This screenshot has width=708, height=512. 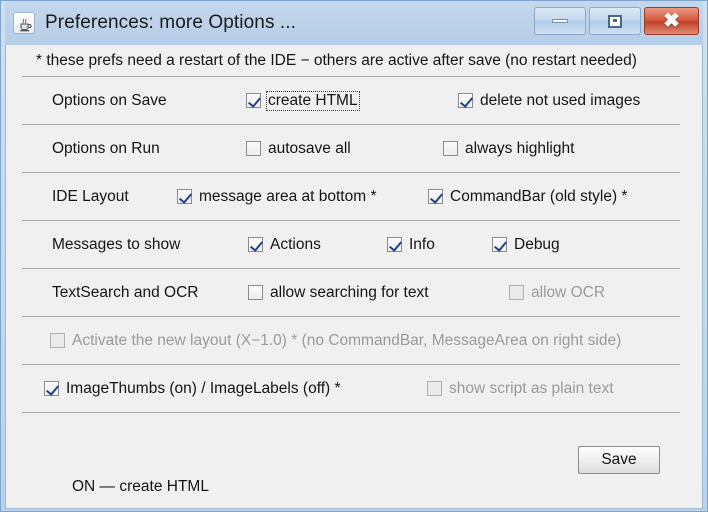 I want to click on window-controls: ✖, so click(x=616, y=21).